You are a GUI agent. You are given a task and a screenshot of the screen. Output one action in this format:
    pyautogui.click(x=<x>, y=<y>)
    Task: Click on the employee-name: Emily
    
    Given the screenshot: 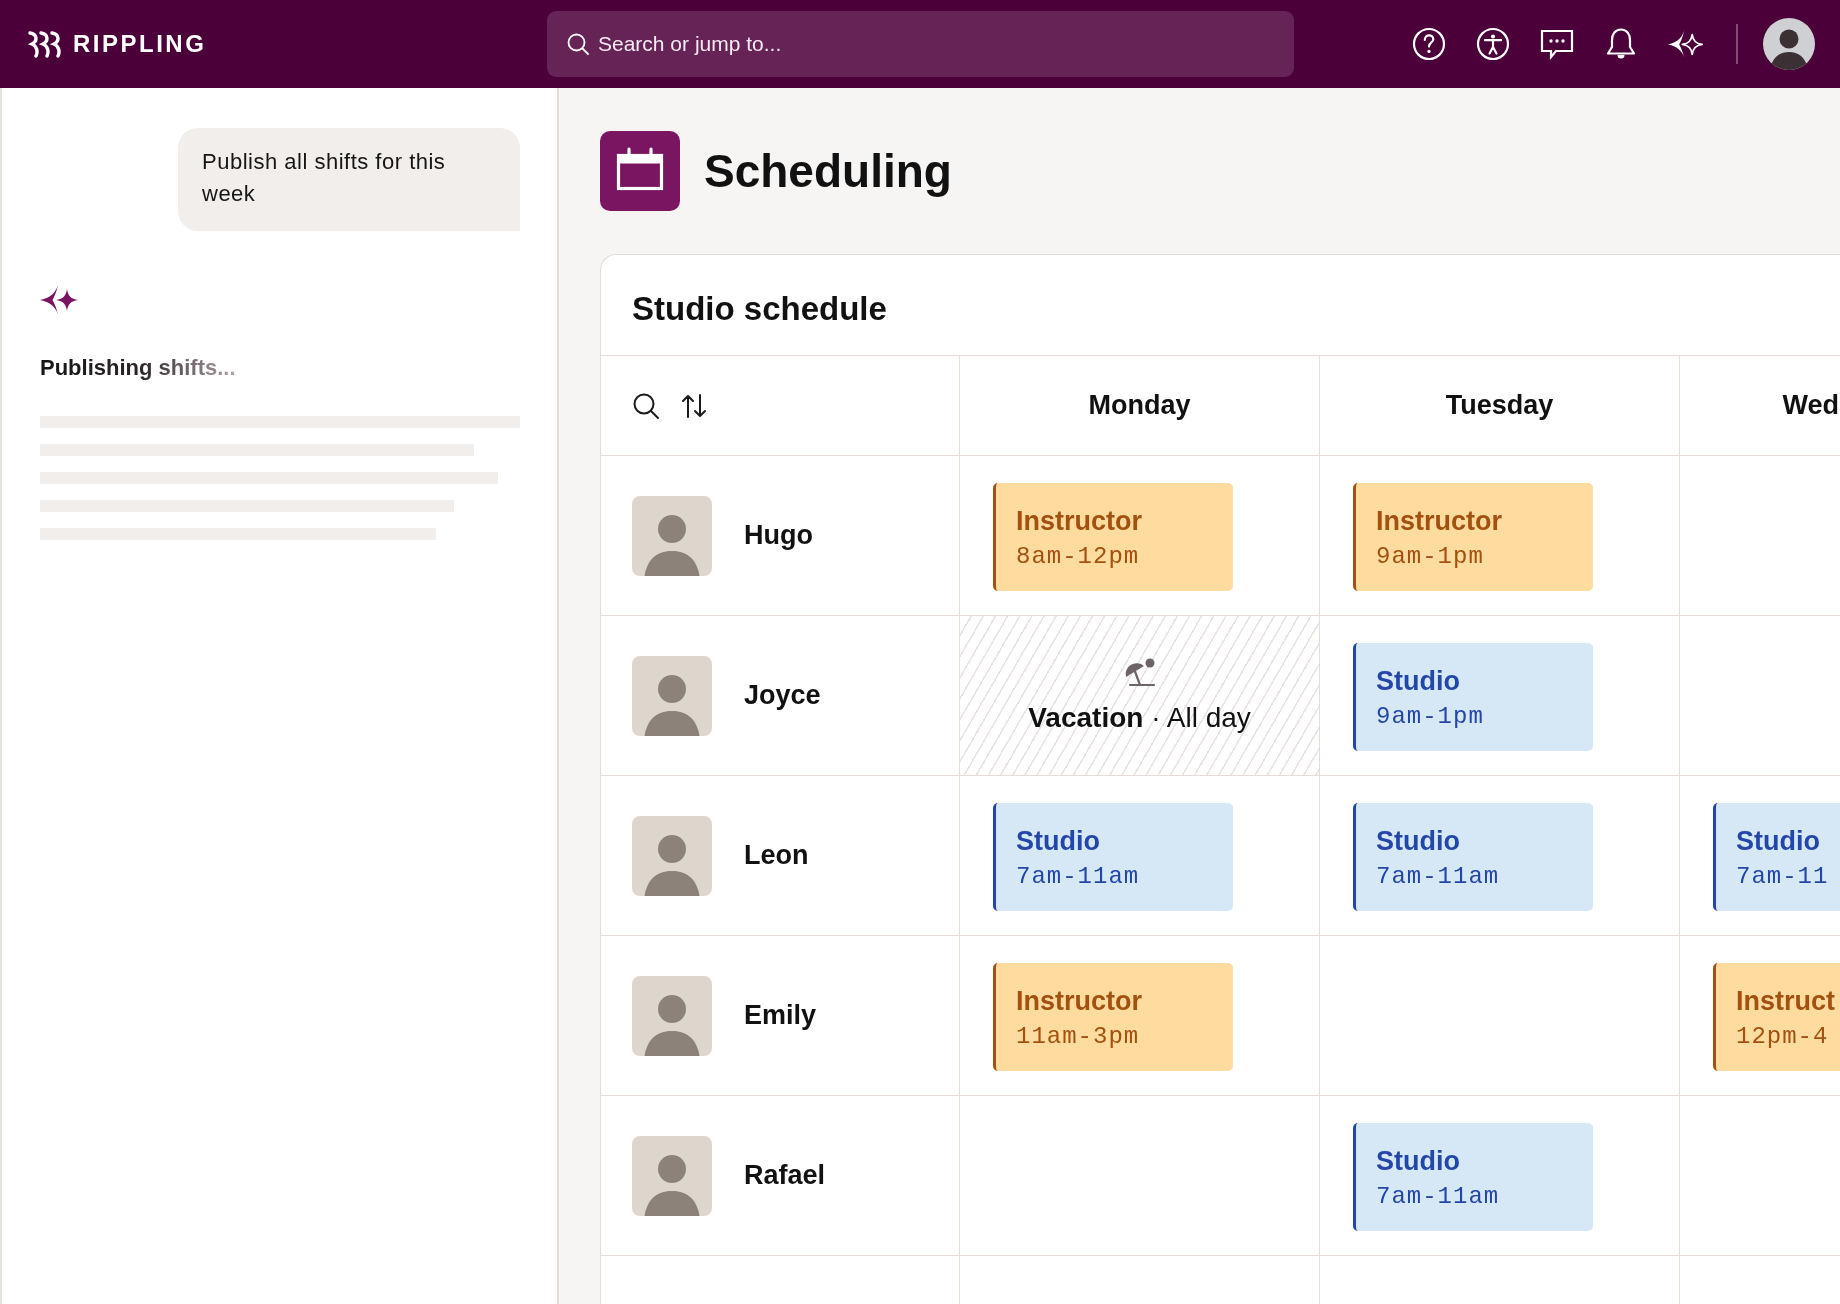 What is the action you would take?
    pyautogui.click(x=780, y=1015)
    